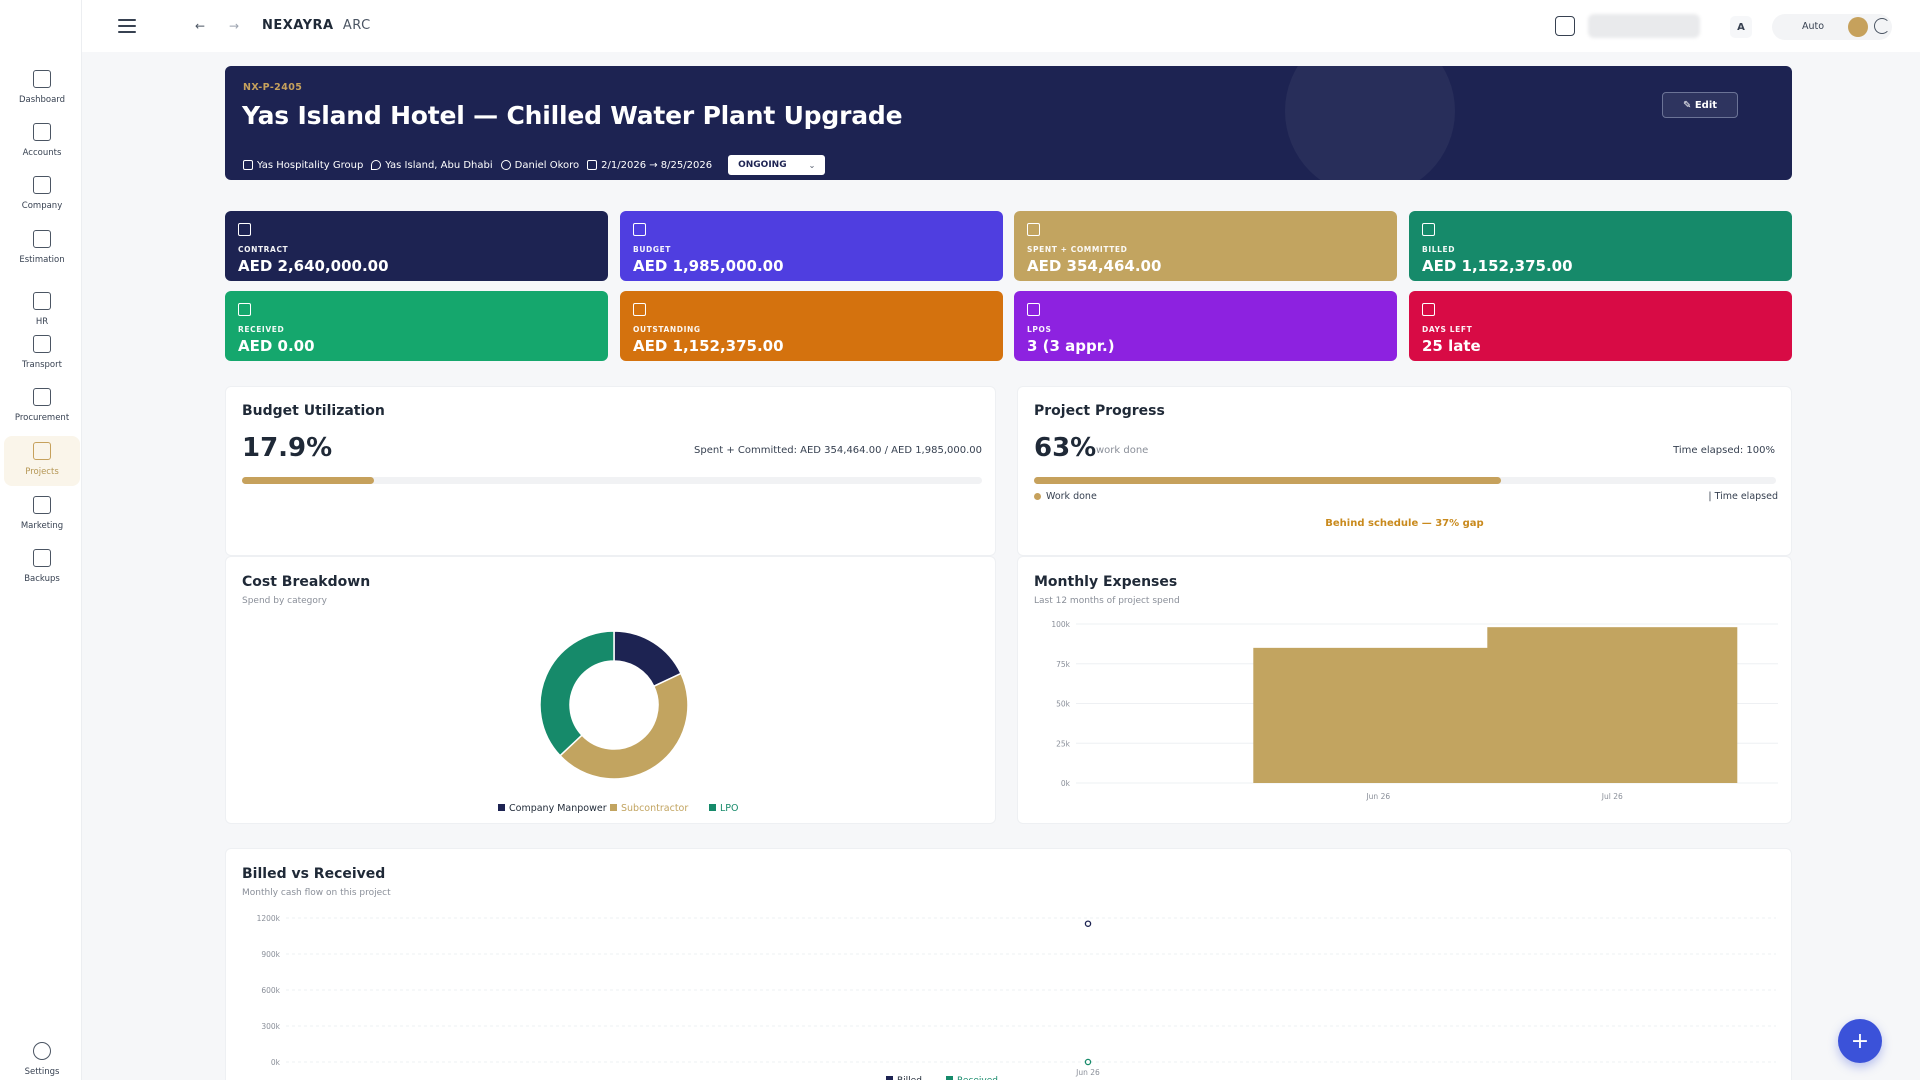 Image resolution: width=1920 pixels, height=1080 pixels. Describe the element at coordinates (263, 249) in the screenshot. I see `stat-label: CONTRACT` at that location.